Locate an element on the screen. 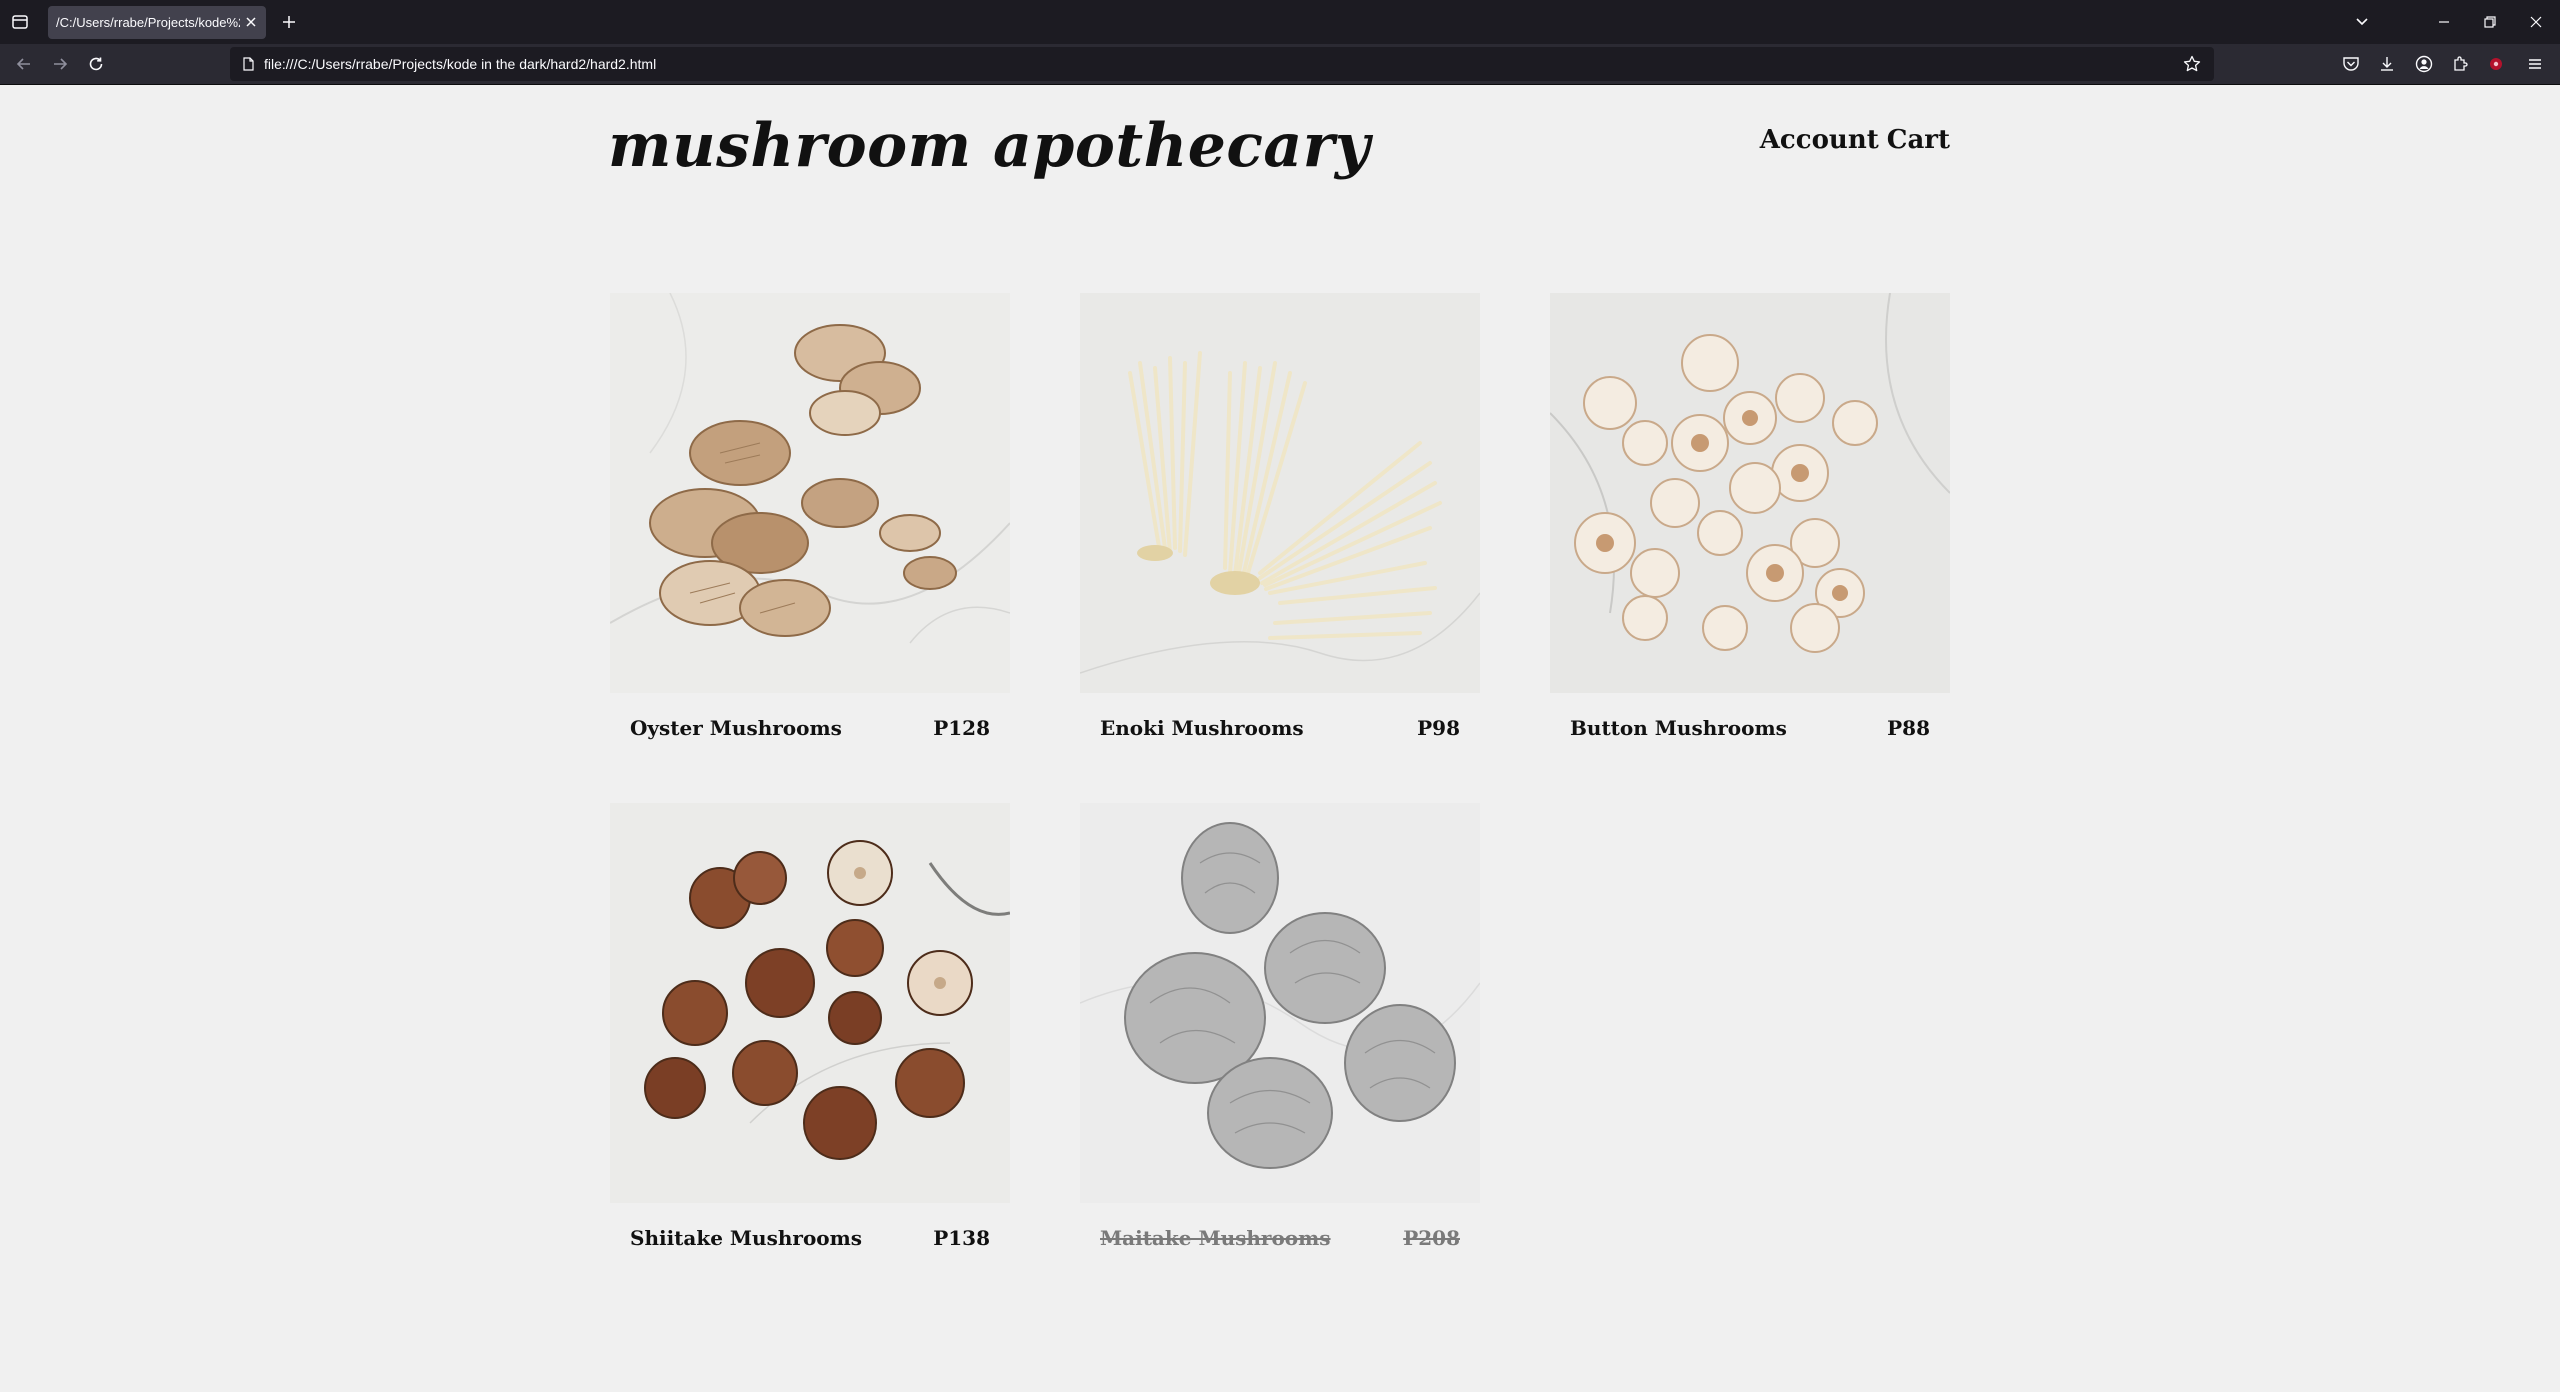 The image size is (2560, 1392). extensions-icon is located at coordinates (2460, 64).